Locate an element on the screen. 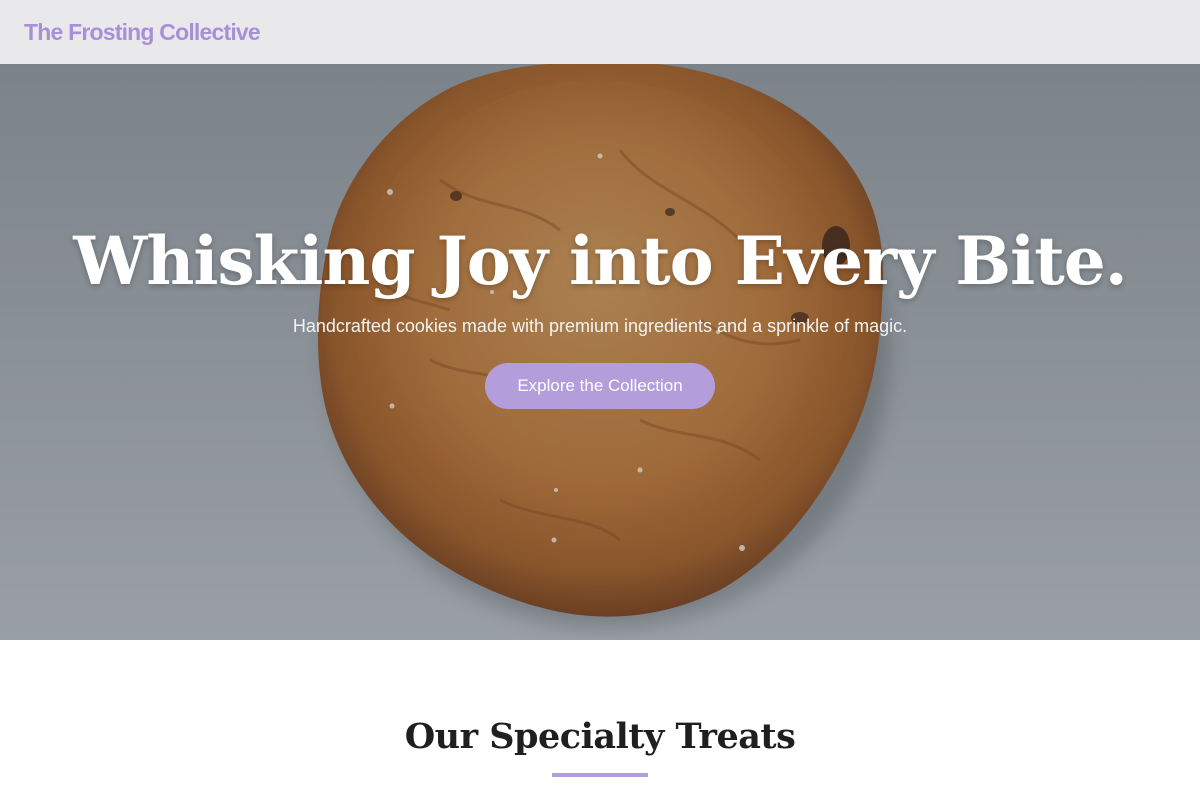  site-header: The Frosting Collective is located at coordinates (600, 32).